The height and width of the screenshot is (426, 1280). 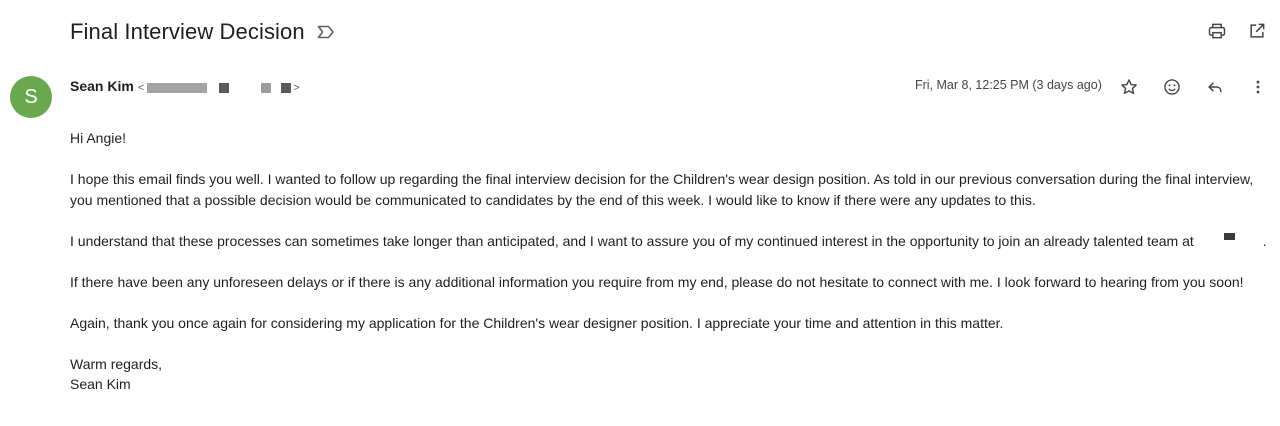 I want to click on more-vert-icon, so click(x=1258, y=87).